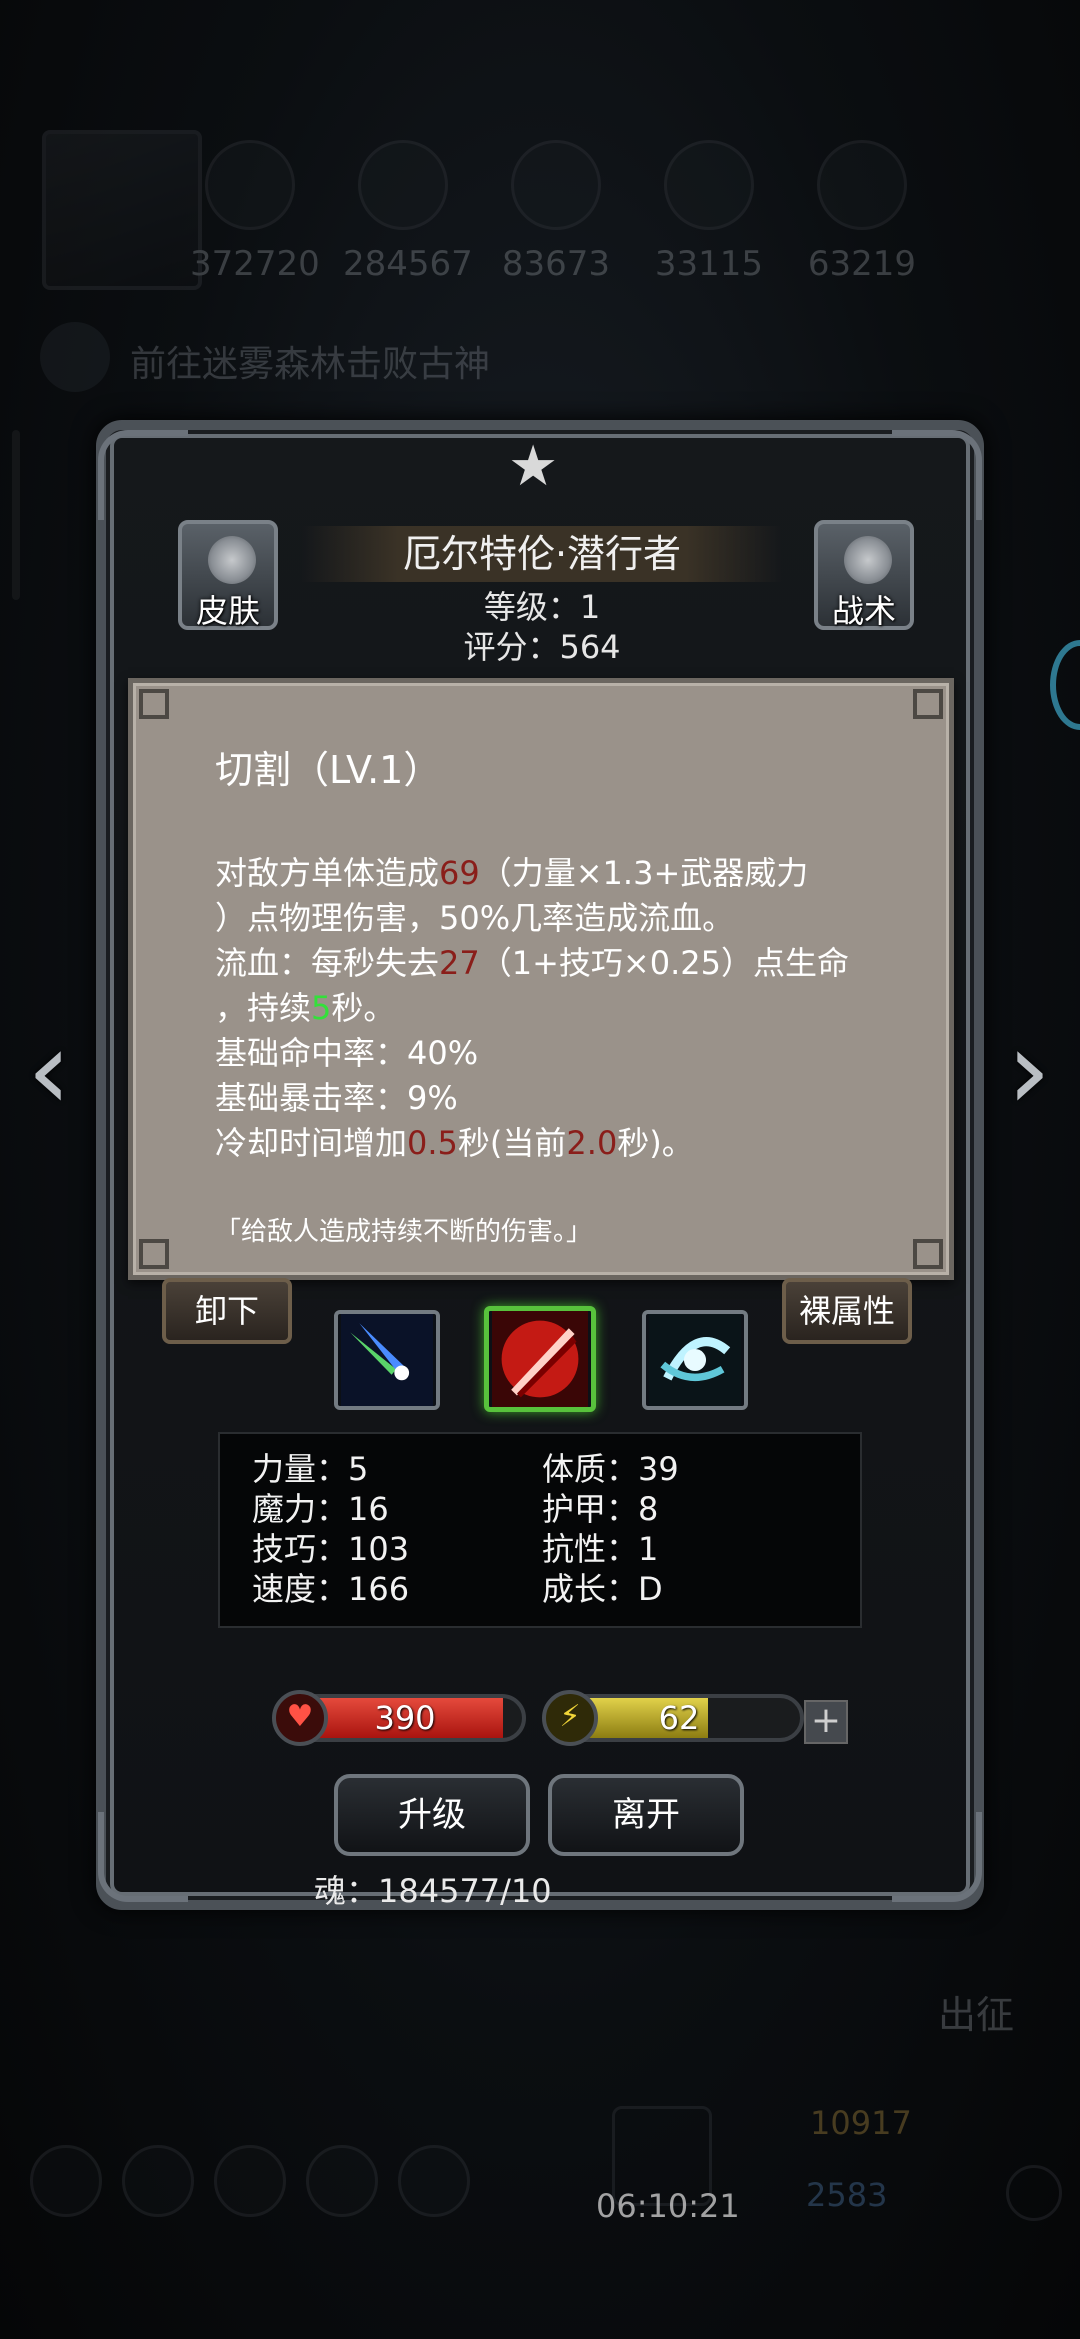  Describe the element at coordinates (404, 1232) in the screenshot. I see `skill-flavor-text: 「给敌人造成持续不断的伤害。」` at that location.